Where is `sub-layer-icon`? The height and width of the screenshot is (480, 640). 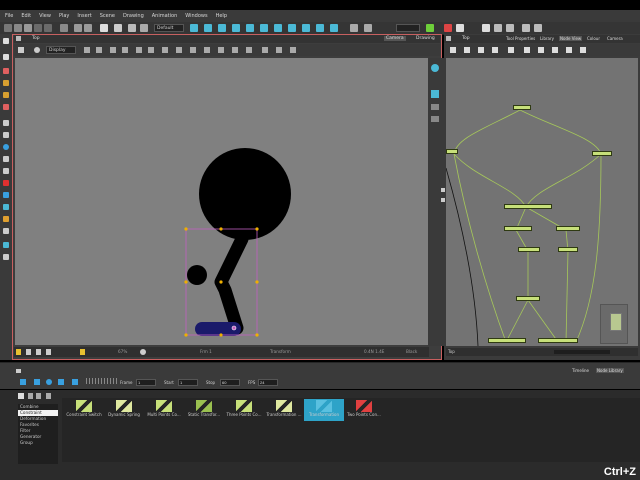 sub-layer-icon is located at coordinates (113, 50).